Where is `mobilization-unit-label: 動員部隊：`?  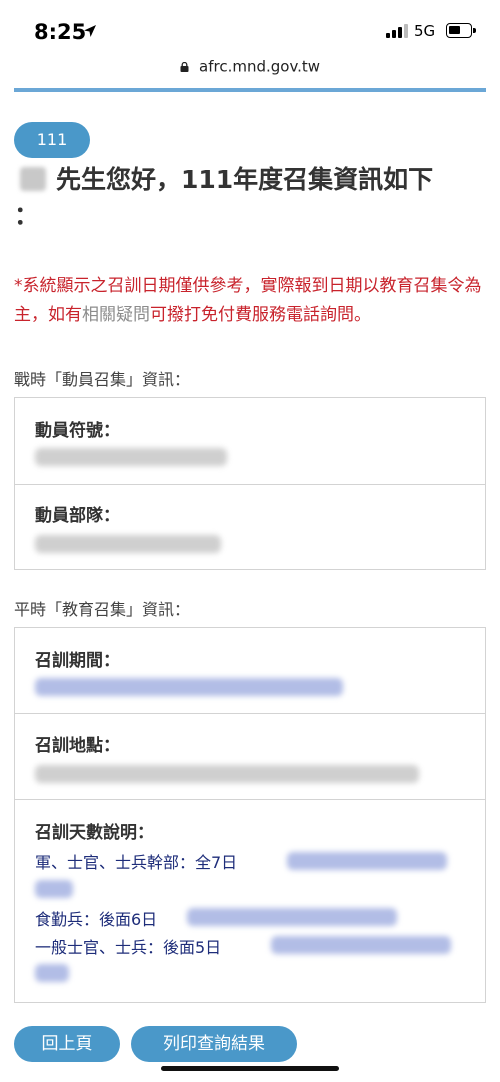
mobilization-unit-label: 動員部隊： is located at coordinates (77, 516).